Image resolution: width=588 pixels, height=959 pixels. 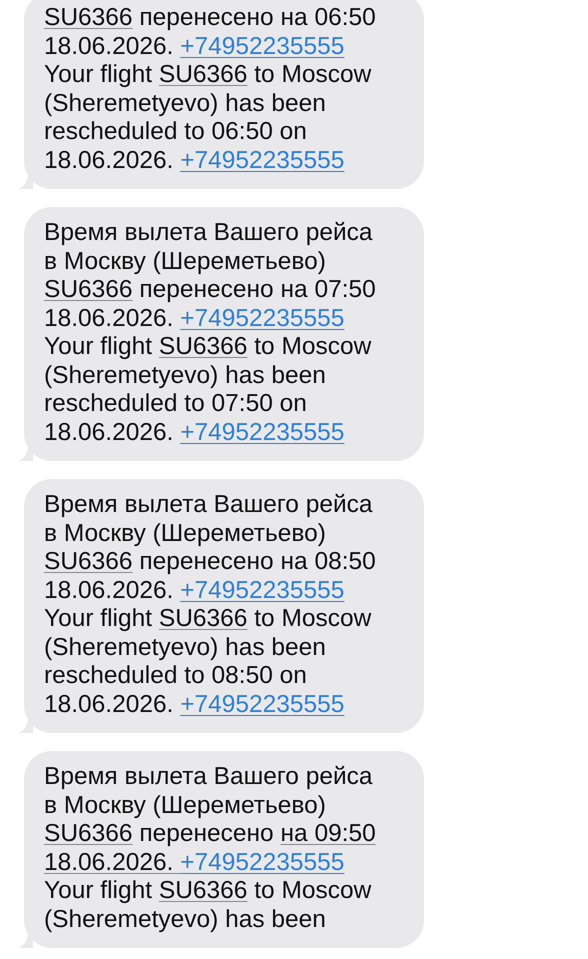 I want to click on message-text: Время вылета Вашего рейса в Москву (Шереметьево) SU6366 перенесено на 07:50 18.06.2026. +74952235555 Your flight SU6366 to Moscow (Sheremetyevo) has been rescheduled to 07:50 on 18.06.2026. +74952235555, so click(x=210, y=333).